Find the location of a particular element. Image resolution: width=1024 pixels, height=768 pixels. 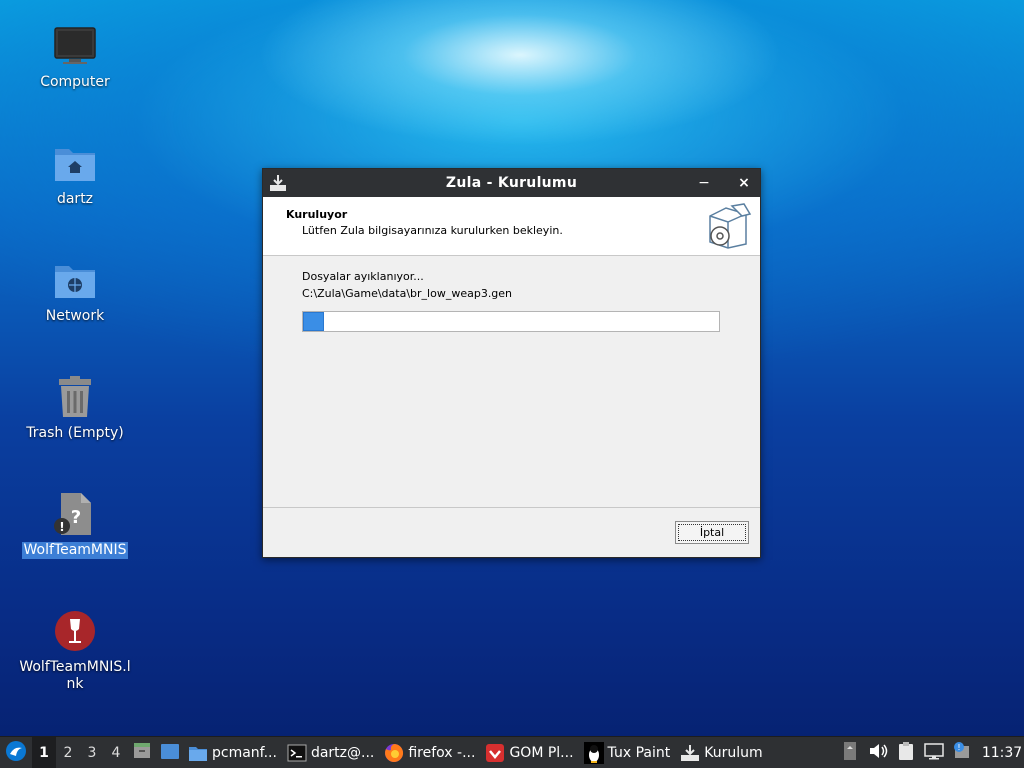

task-label: Kurulum is located at coordinates (733, 752).